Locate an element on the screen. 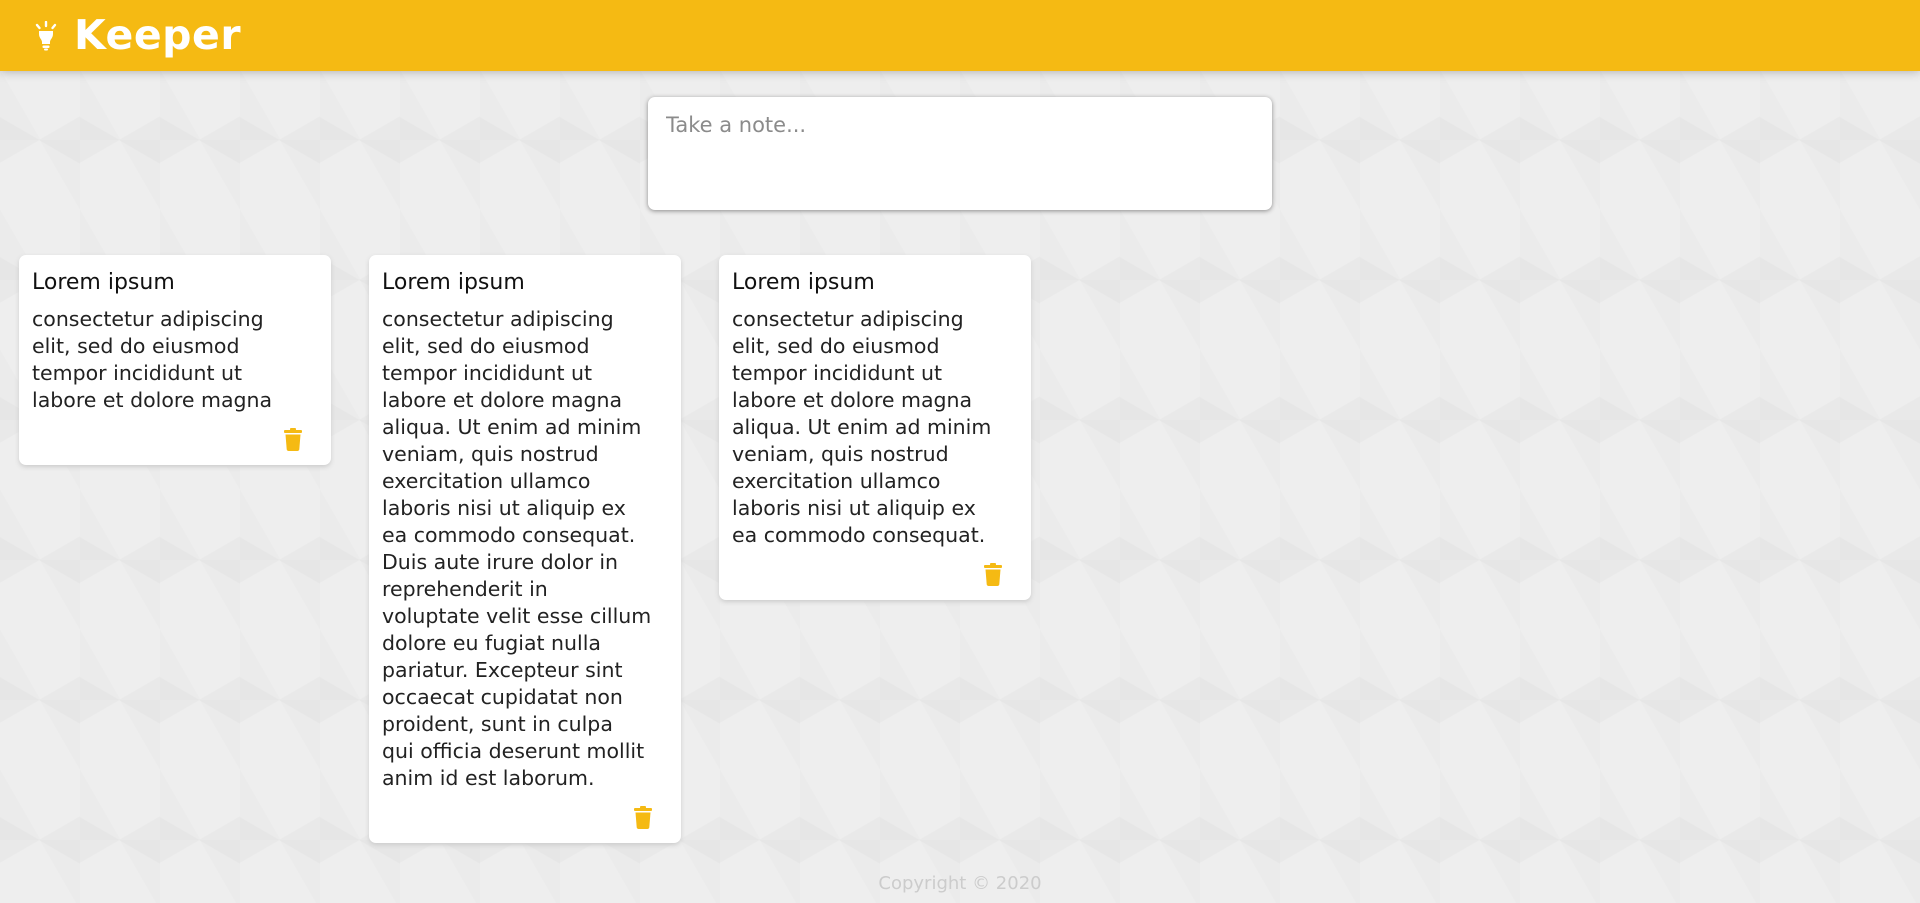 Image resolution: width=1920 pixels, height=903 pixels. create-note-form is located at coordinates (960, 153).